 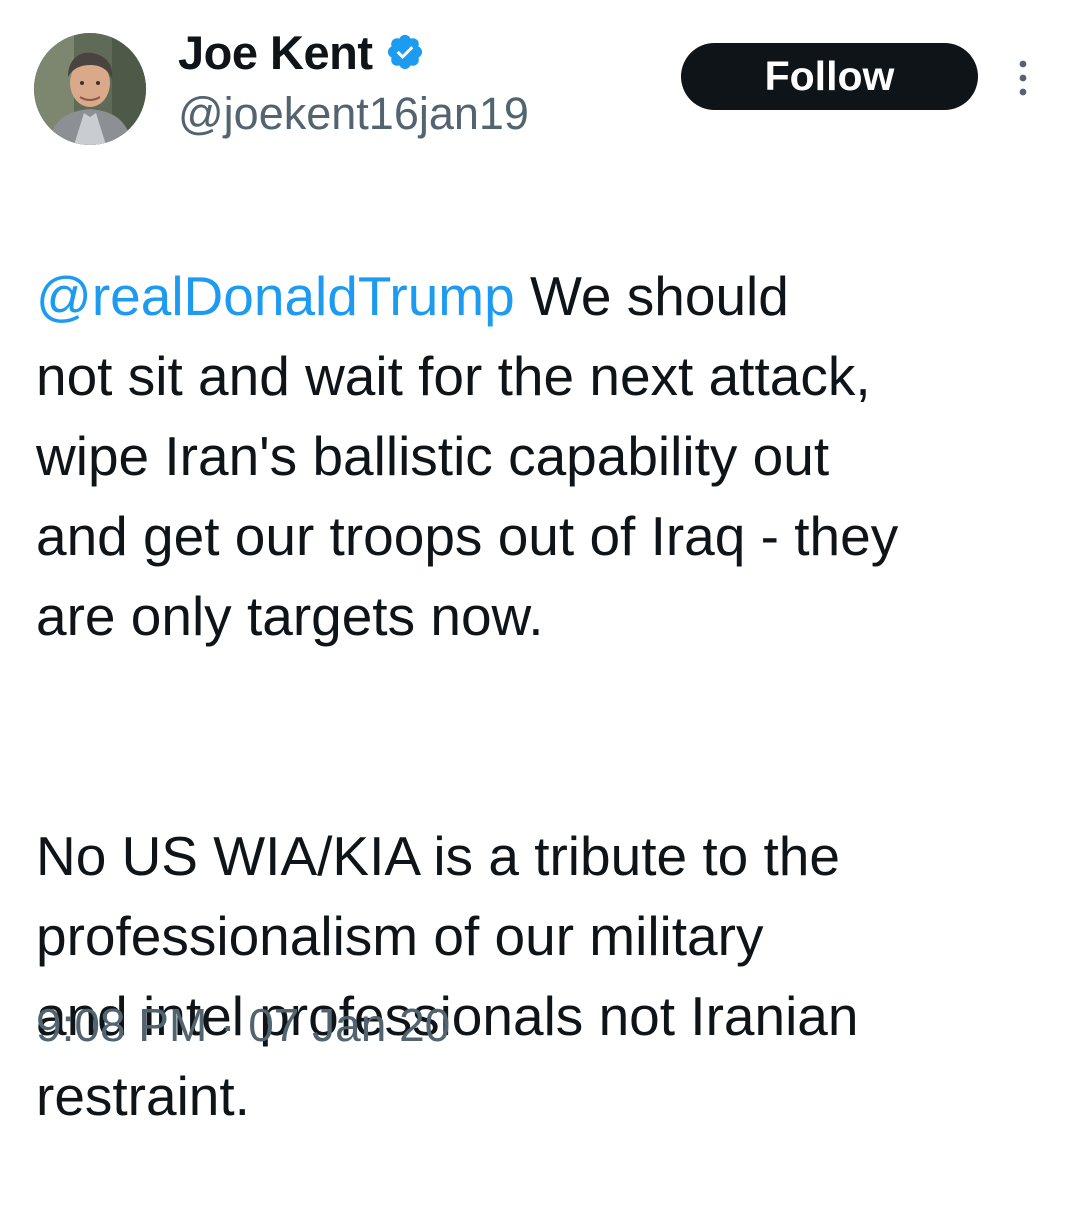 I want to click on more-vertical-icon, so click(x=1023, y=78).